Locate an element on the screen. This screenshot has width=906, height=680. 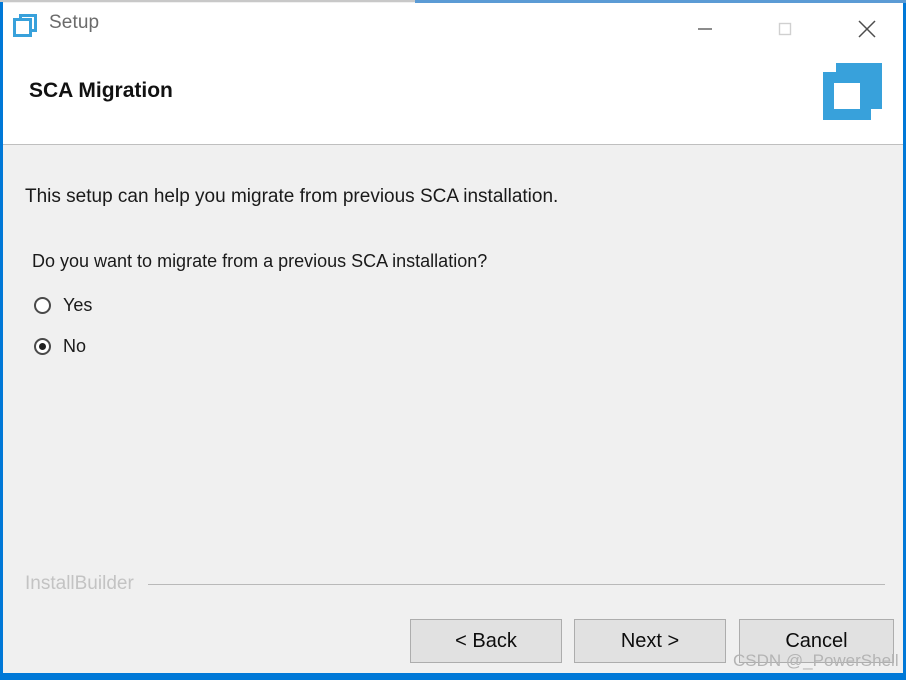
maximize-button is located at coordinates (785, 28).